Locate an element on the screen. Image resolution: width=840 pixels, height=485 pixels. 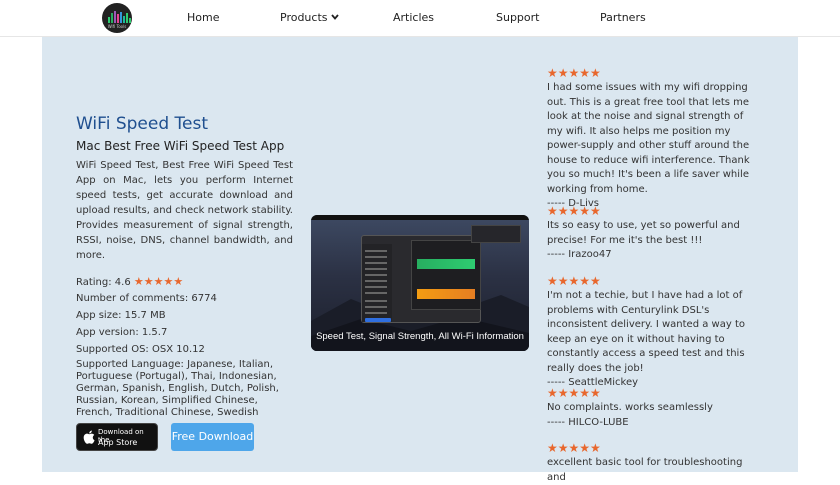
free-download-button: Free Download is located at coordinates (212, 437).